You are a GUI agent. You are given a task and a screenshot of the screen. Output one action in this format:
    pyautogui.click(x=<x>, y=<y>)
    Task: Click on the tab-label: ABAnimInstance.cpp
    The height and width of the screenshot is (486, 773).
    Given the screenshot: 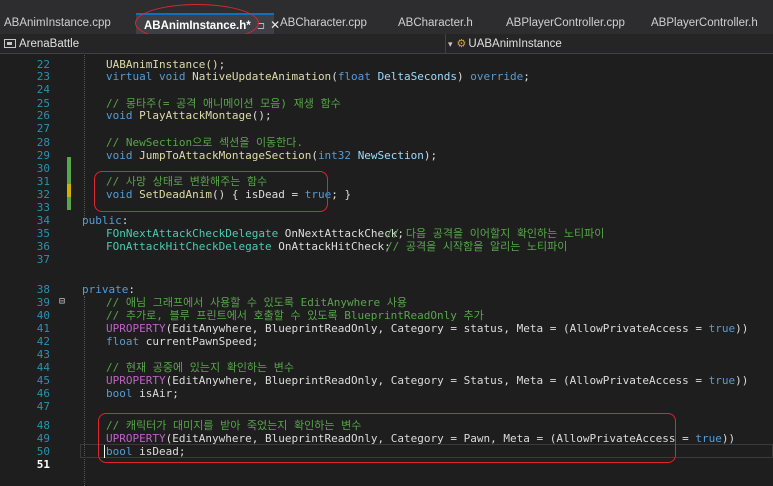 What is the action you would take?
    pyautogui.click(x=57, y=23)
    